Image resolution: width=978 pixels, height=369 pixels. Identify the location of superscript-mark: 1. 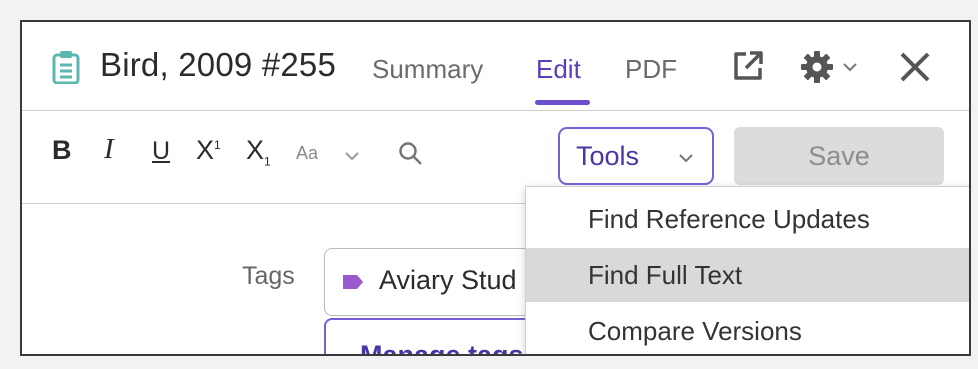
(217, 145).